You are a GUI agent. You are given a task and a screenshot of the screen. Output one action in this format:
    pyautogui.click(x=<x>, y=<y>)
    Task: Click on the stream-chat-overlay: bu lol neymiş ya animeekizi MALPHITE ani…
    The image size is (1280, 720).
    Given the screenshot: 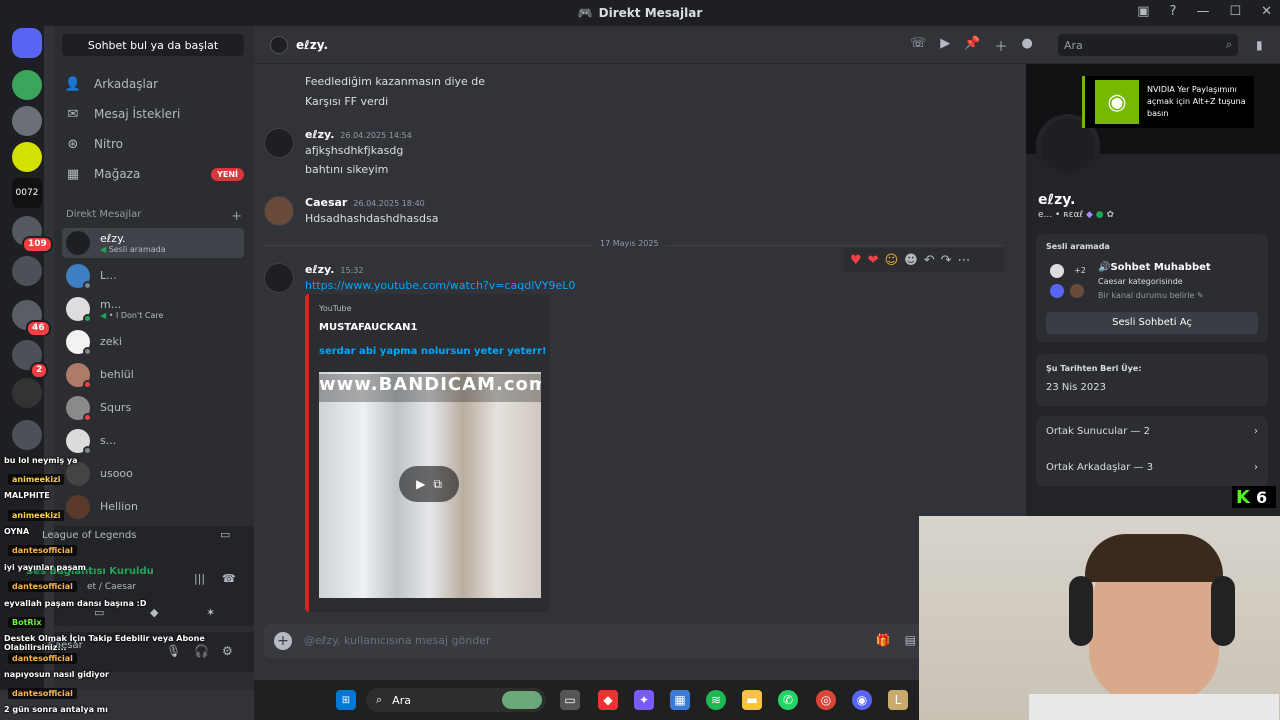 What is the action you would take?
    pyautogui.click(x=125, y=586)
    